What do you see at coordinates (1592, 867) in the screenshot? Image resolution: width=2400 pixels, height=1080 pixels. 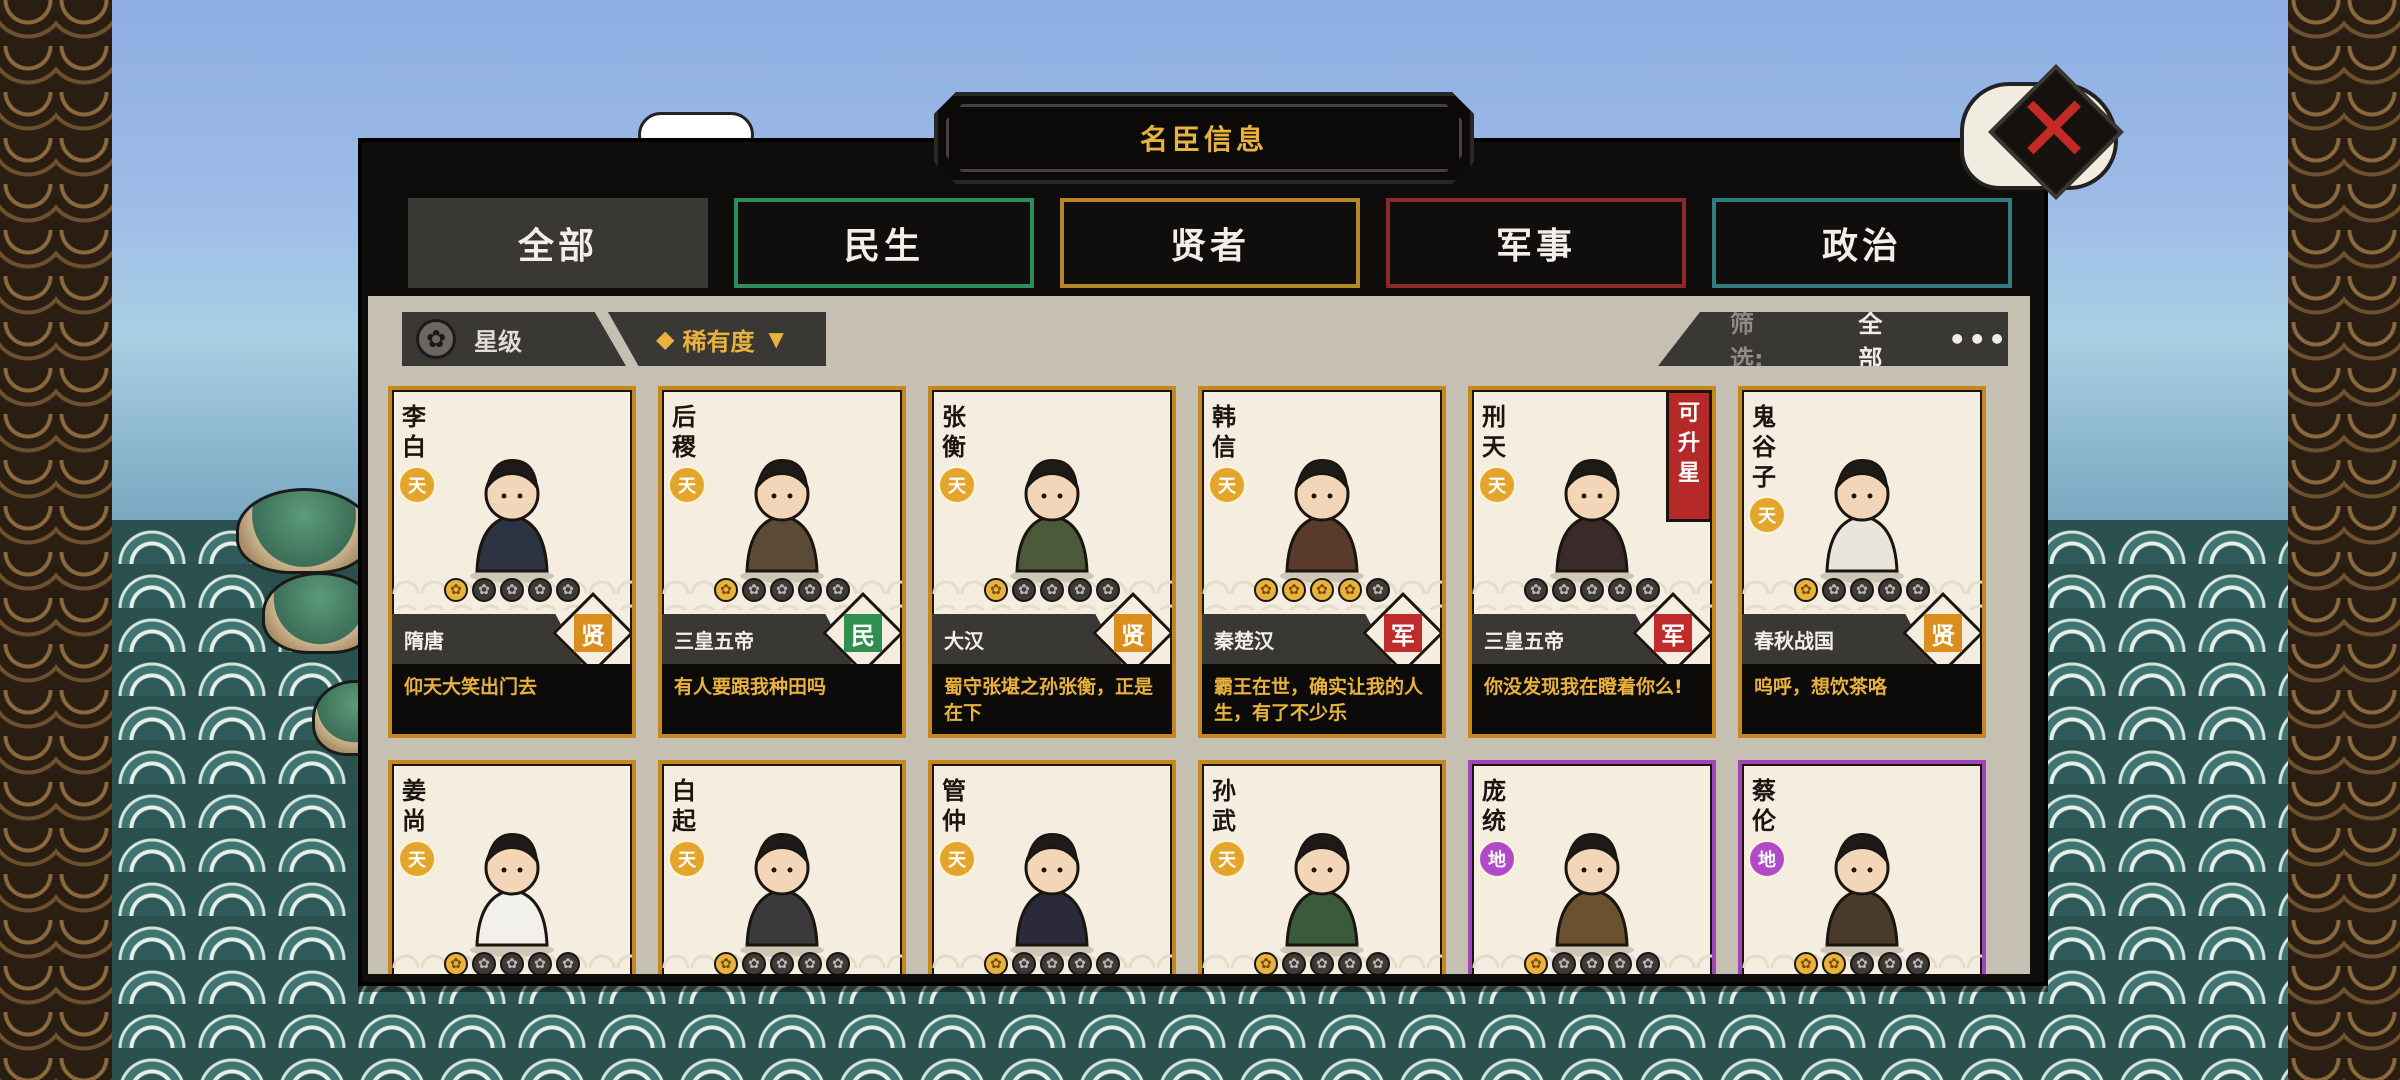 I see `minister-card: 庞统地 ✿ ✿ ✿ ✿ ✿` at bounding box center [1592, 867].